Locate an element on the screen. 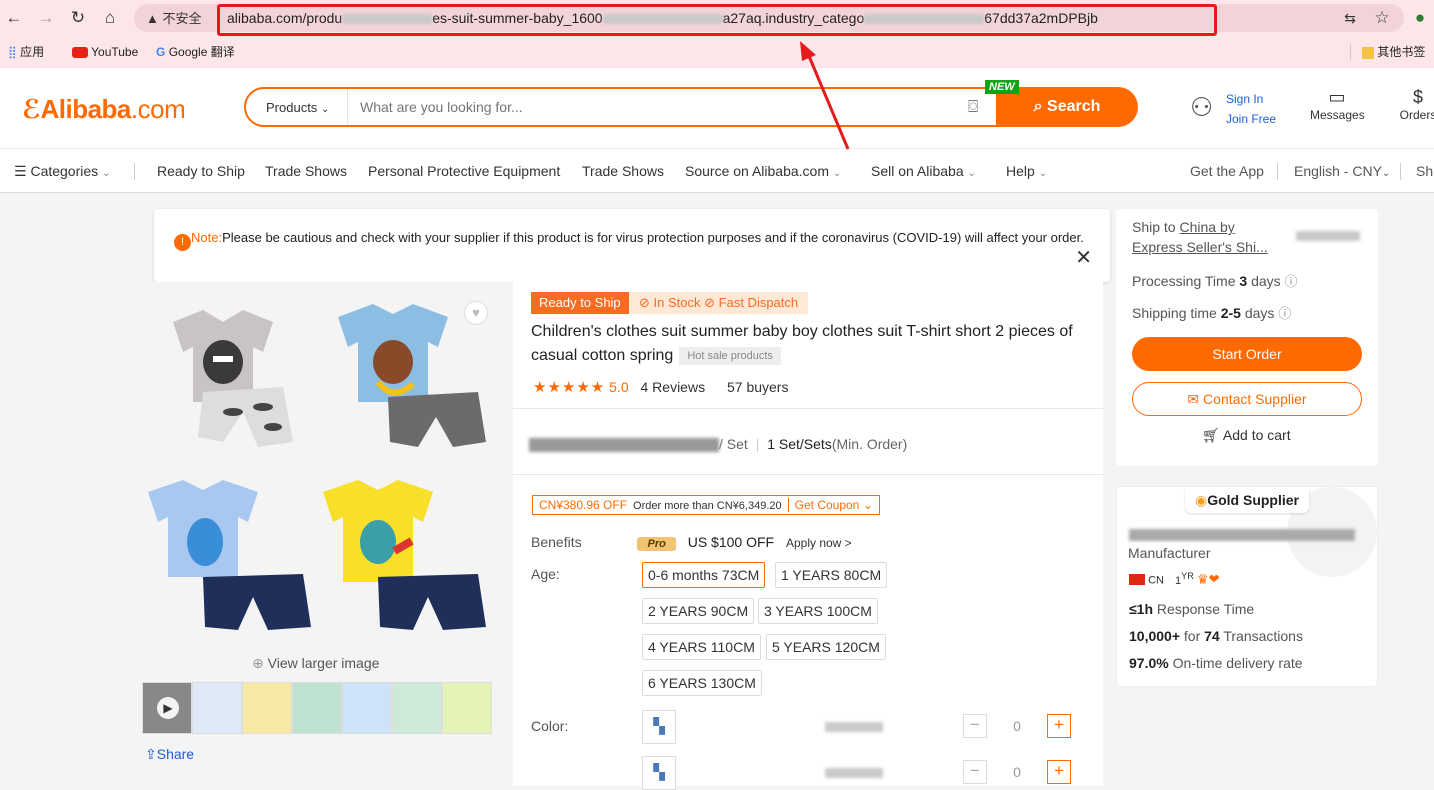  add-to-cart-button: 🛒︎ Add to cart is located at coordinates (1246, 435).